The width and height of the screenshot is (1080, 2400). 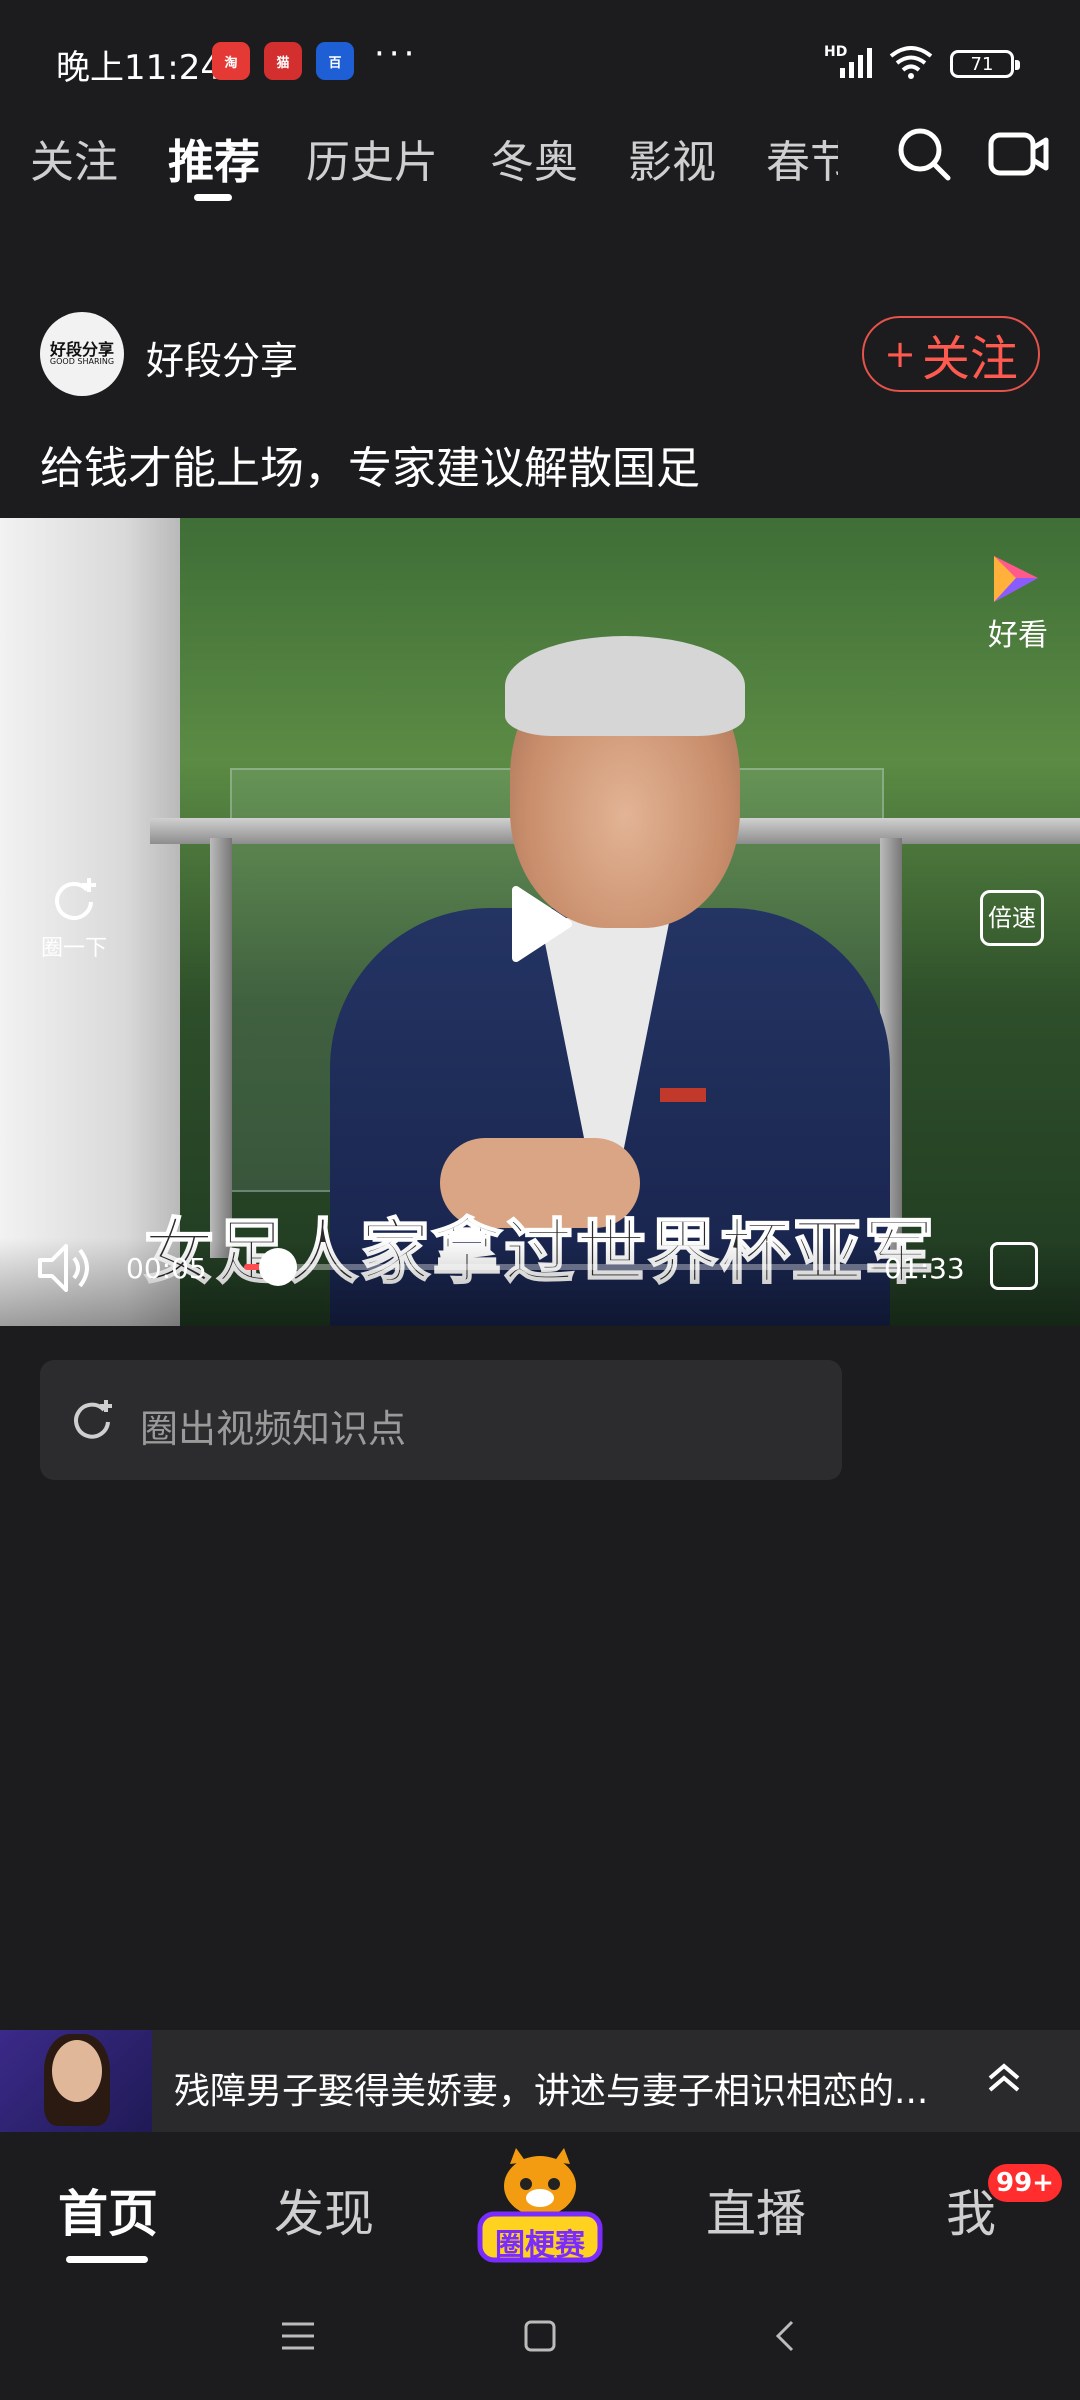 What do you see at coordinates (786, 2336) in the screenshot?
I see `back-icon` at bounding box center [786, 2336].